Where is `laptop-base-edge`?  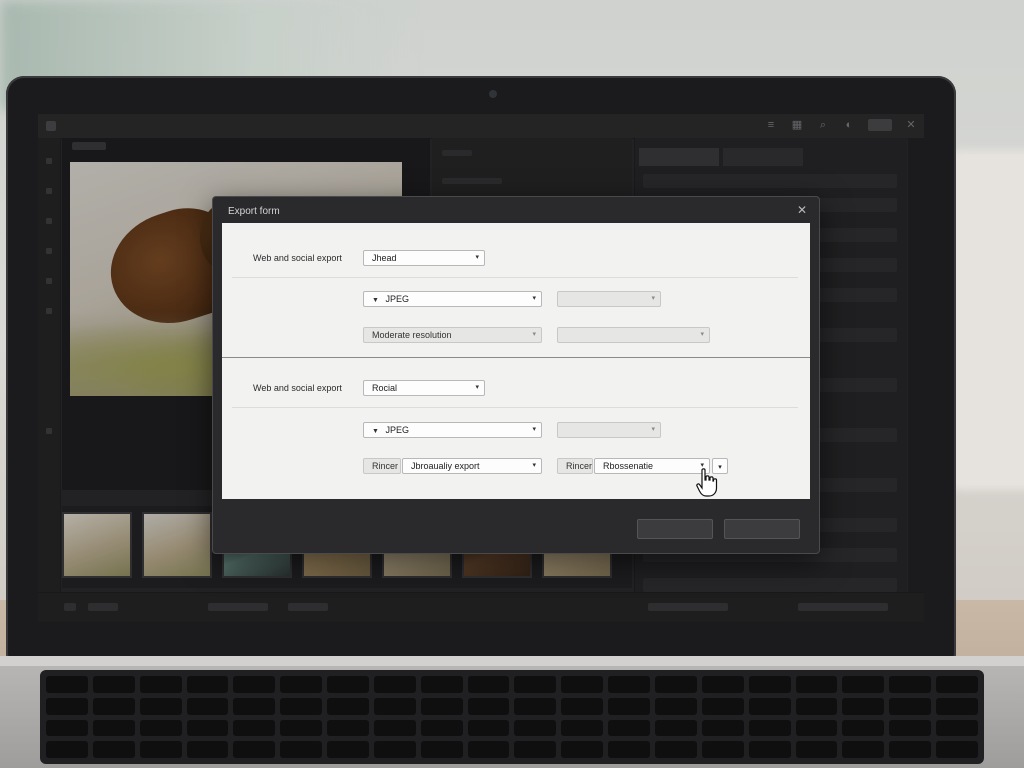 laptop-base-edge is located at coordinates (512, 661).